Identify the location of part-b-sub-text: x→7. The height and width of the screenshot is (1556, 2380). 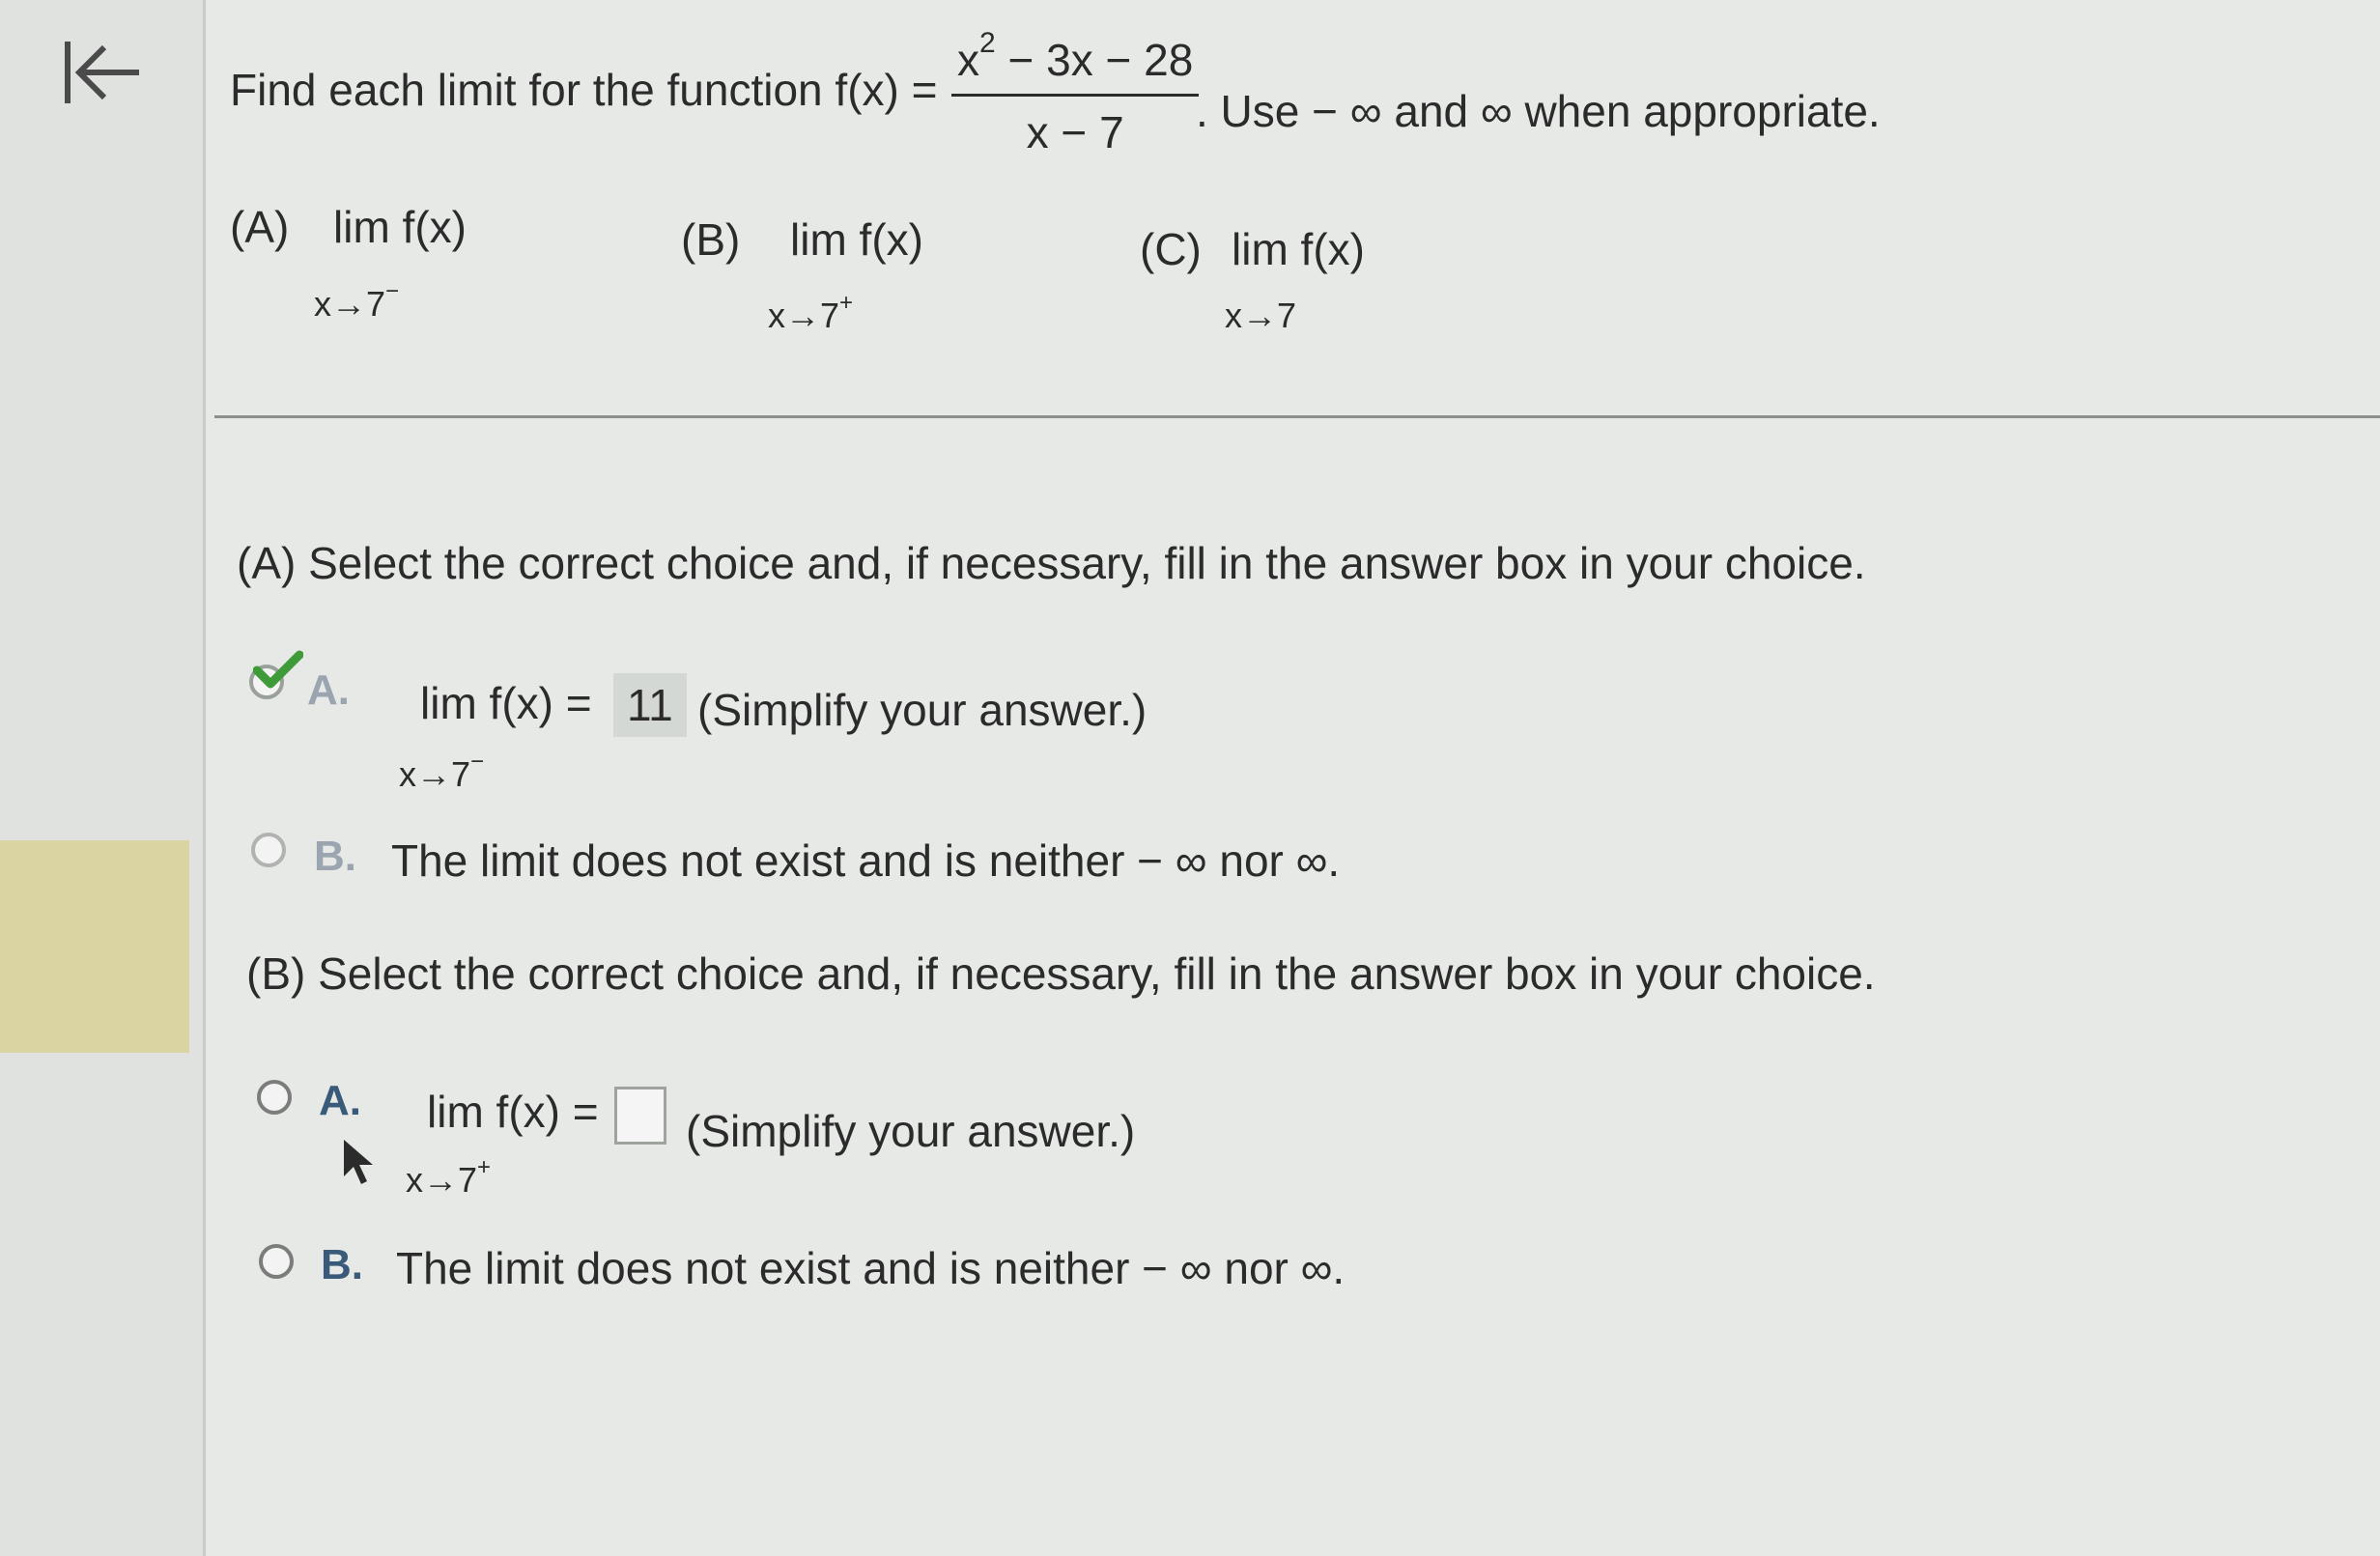
(804, 316).